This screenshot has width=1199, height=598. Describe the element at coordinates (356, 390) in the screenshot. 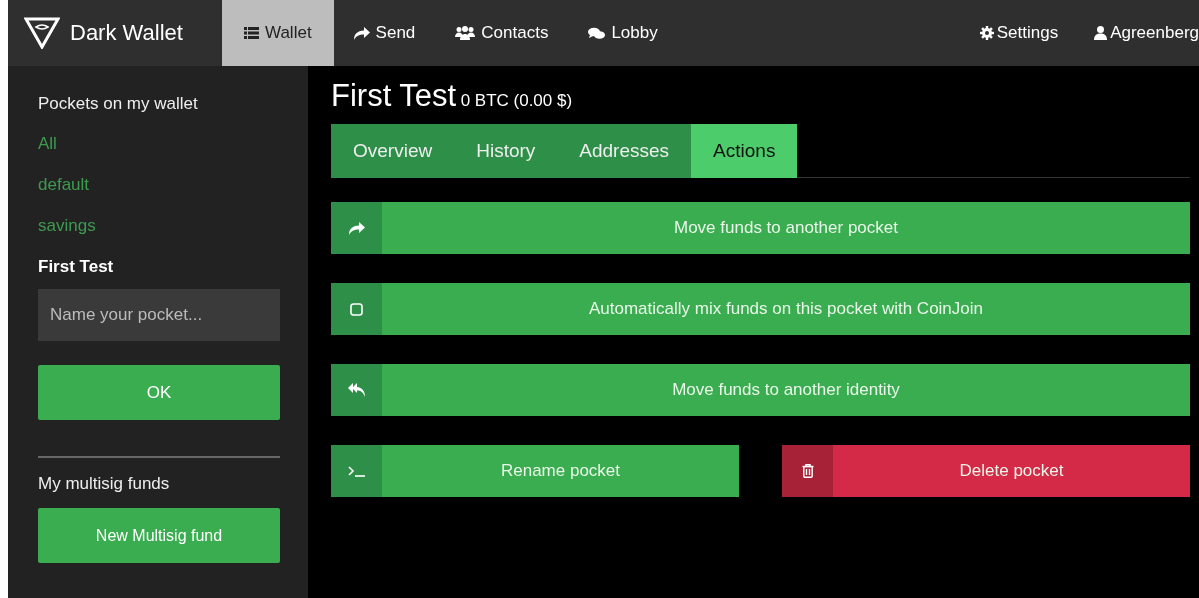

I see `reply-all-icon` at that location.